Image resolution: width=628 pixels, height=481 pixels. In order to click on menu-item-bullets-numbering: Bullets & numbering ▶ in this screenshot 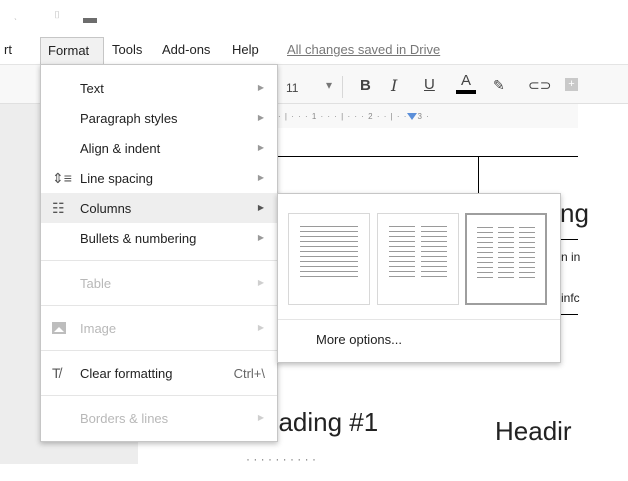, I will do `click(159, 238)`.